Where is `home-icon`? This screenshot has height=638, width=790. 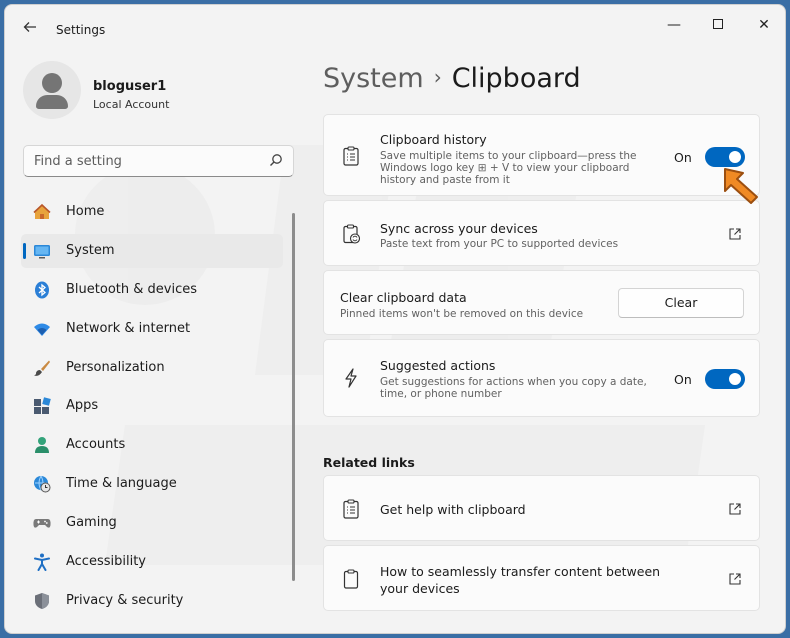 home-icon is located at coordinates (42, 211).